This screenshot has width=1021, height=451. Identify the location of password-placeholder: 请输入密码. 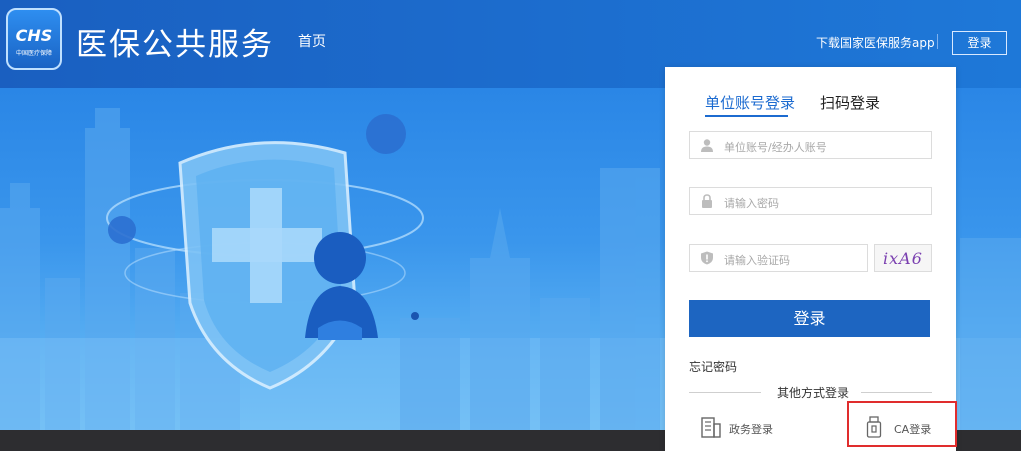
(751, 203).